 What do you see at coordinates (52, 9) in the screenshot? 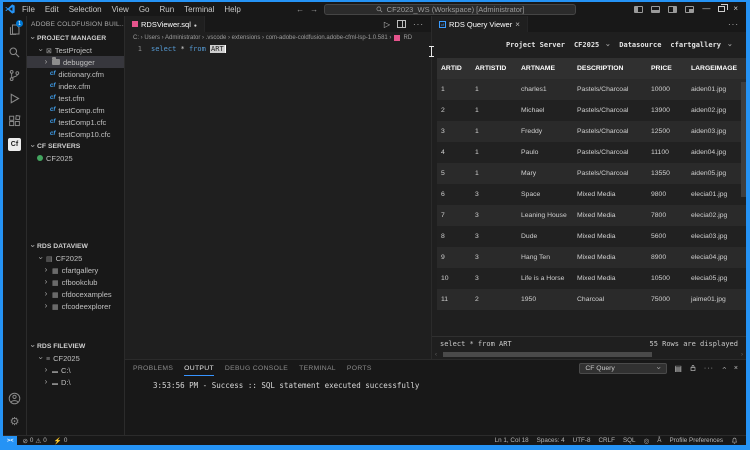
I see `menu-item: Edit` at bounding box center [52, 9].